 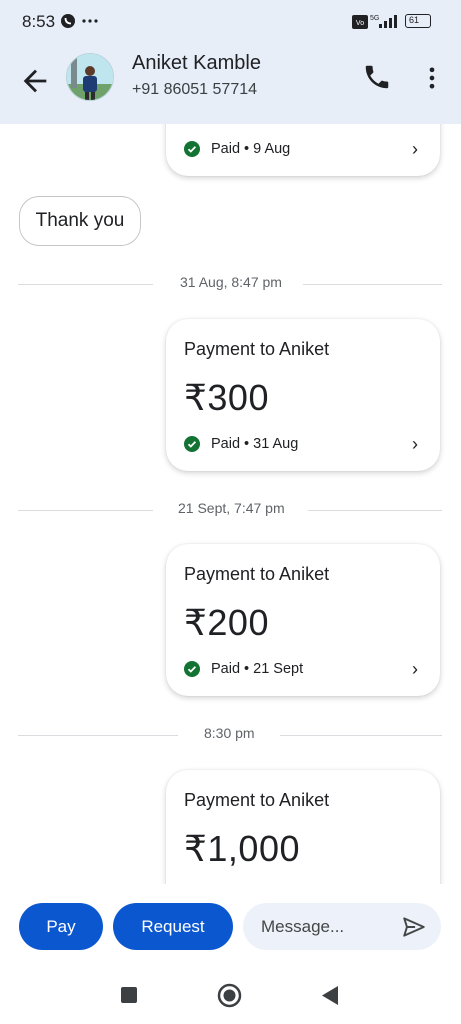 I want to click on signal-icon: 5G, so click(x=383, y=21).